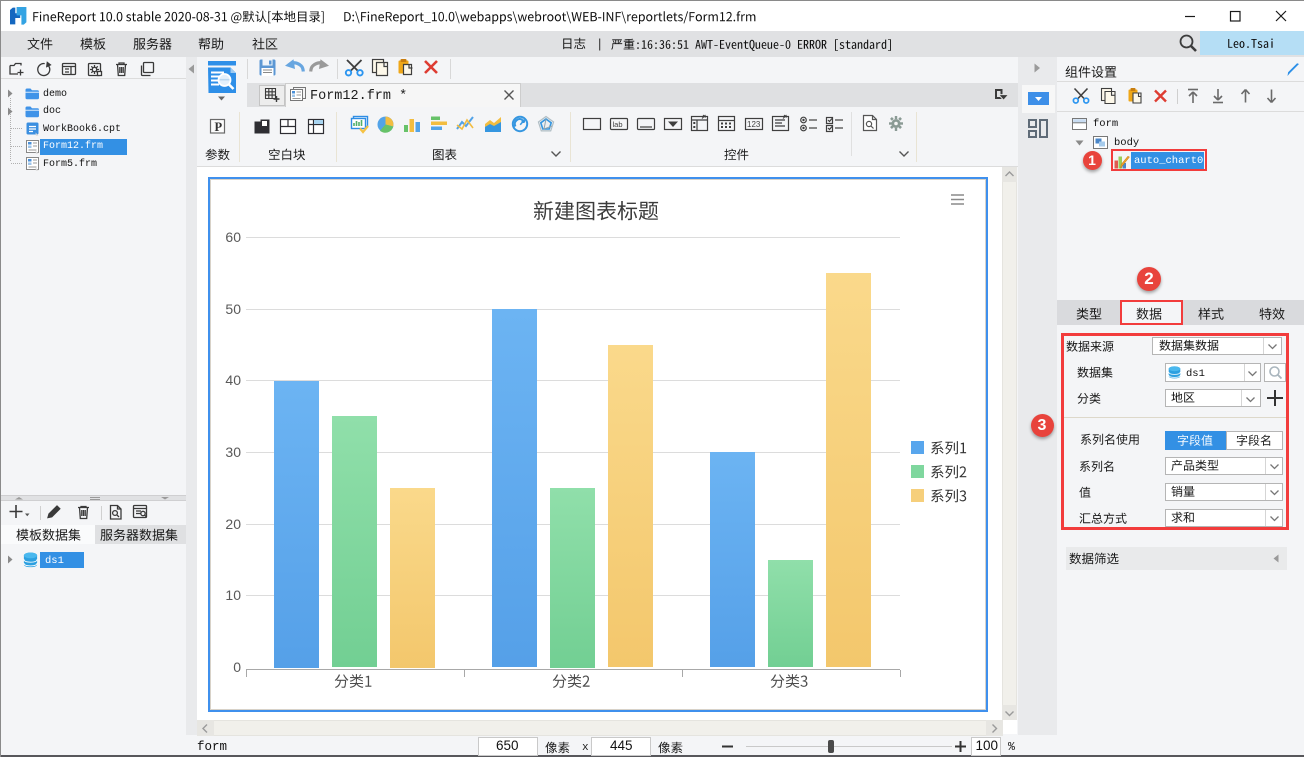 This screenshot has height=757, width=1304. I want to click on svg-text: lab, so click(618, 124).